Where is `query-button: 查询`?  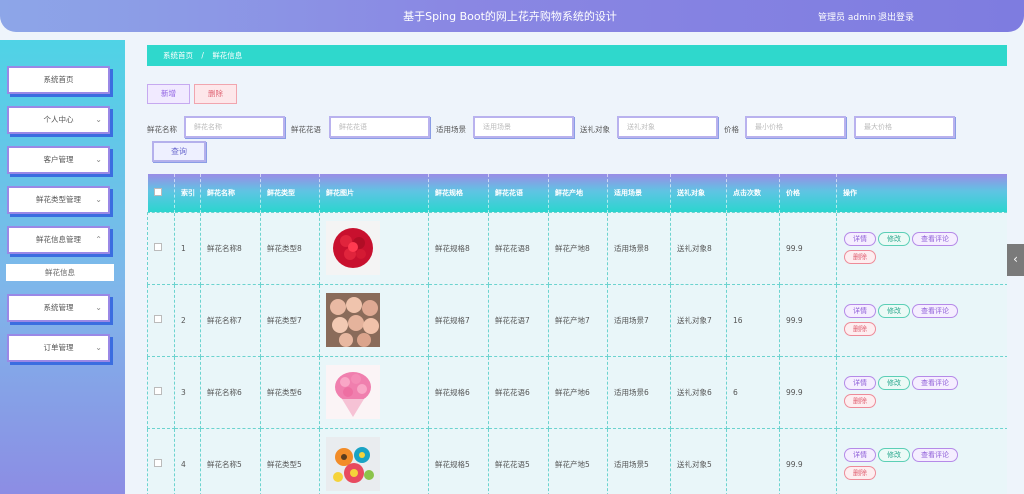
query-button: 查询 is located at coordinates (179, 151).